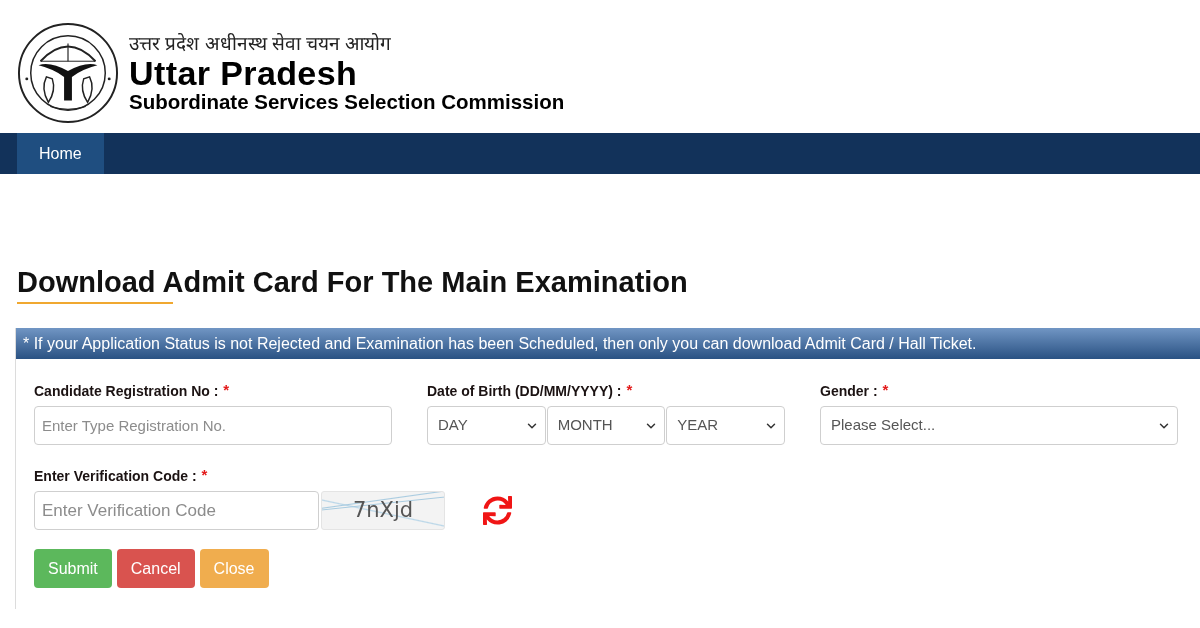 This screenshot has width=1200, height=628. Describe the element at coordinates (115, 476) in the screenshot. I see `field-label: Enter Verification Code :` at that location.